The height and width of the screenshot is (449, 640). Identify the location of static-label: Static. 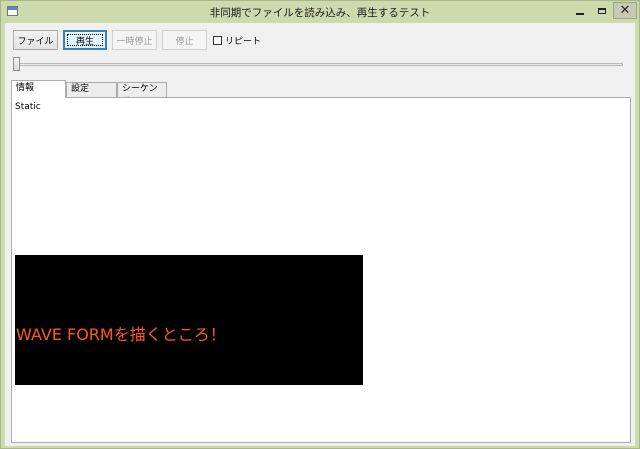
(28, 107).